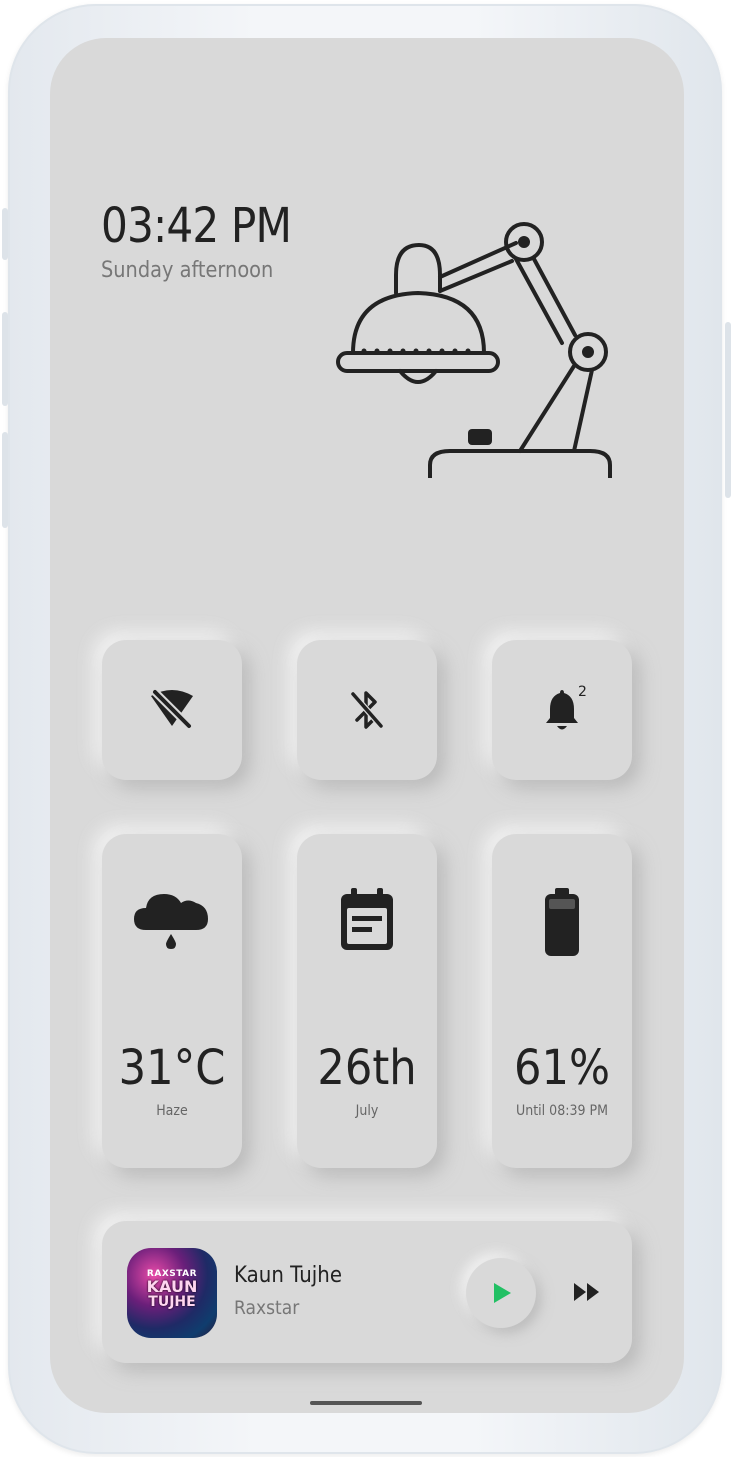  I want to click on battery-widget: 61% Until 08:39 PM, so click(562, 1001).